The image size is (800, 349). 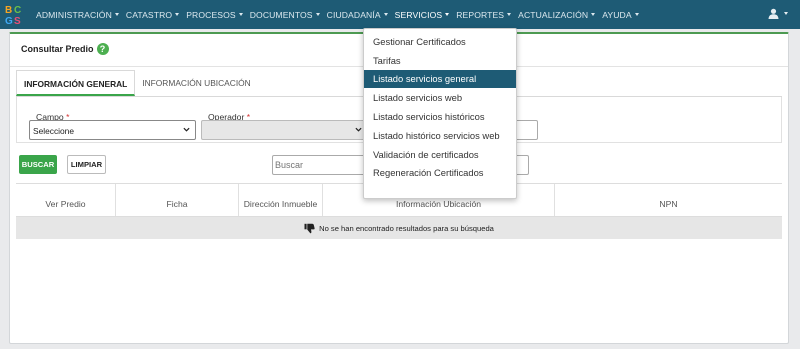 I want to click on panel-header: Consultar Predio ?, so click(x=65, y=49).